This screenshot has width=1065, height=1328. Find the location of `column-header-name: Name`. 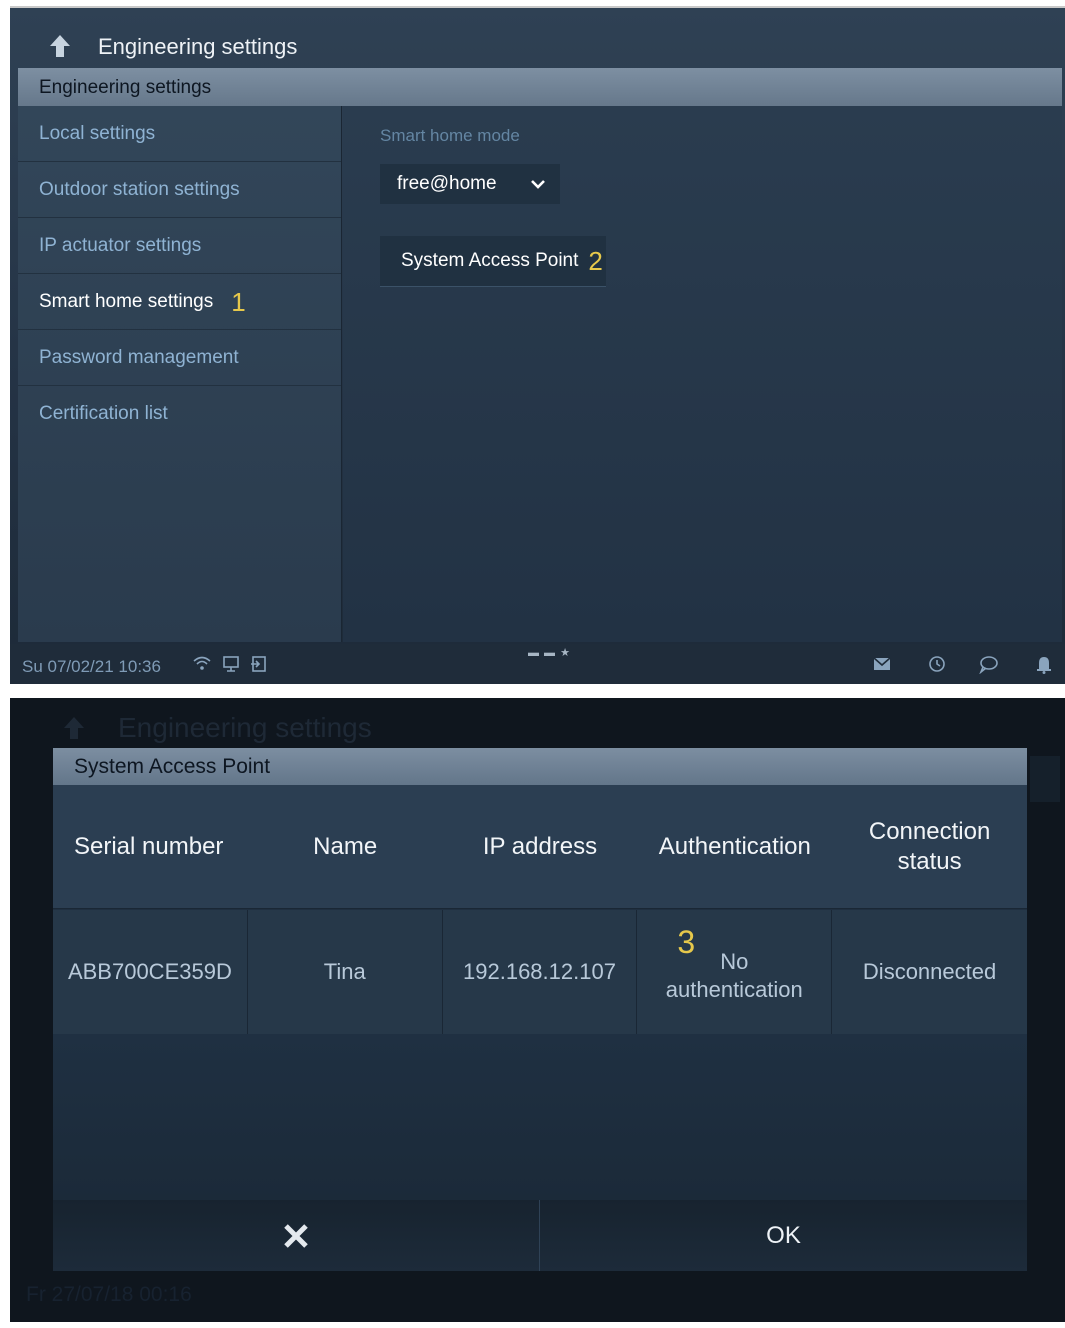

column-header-name: Name is located at coordinates (345, 846).